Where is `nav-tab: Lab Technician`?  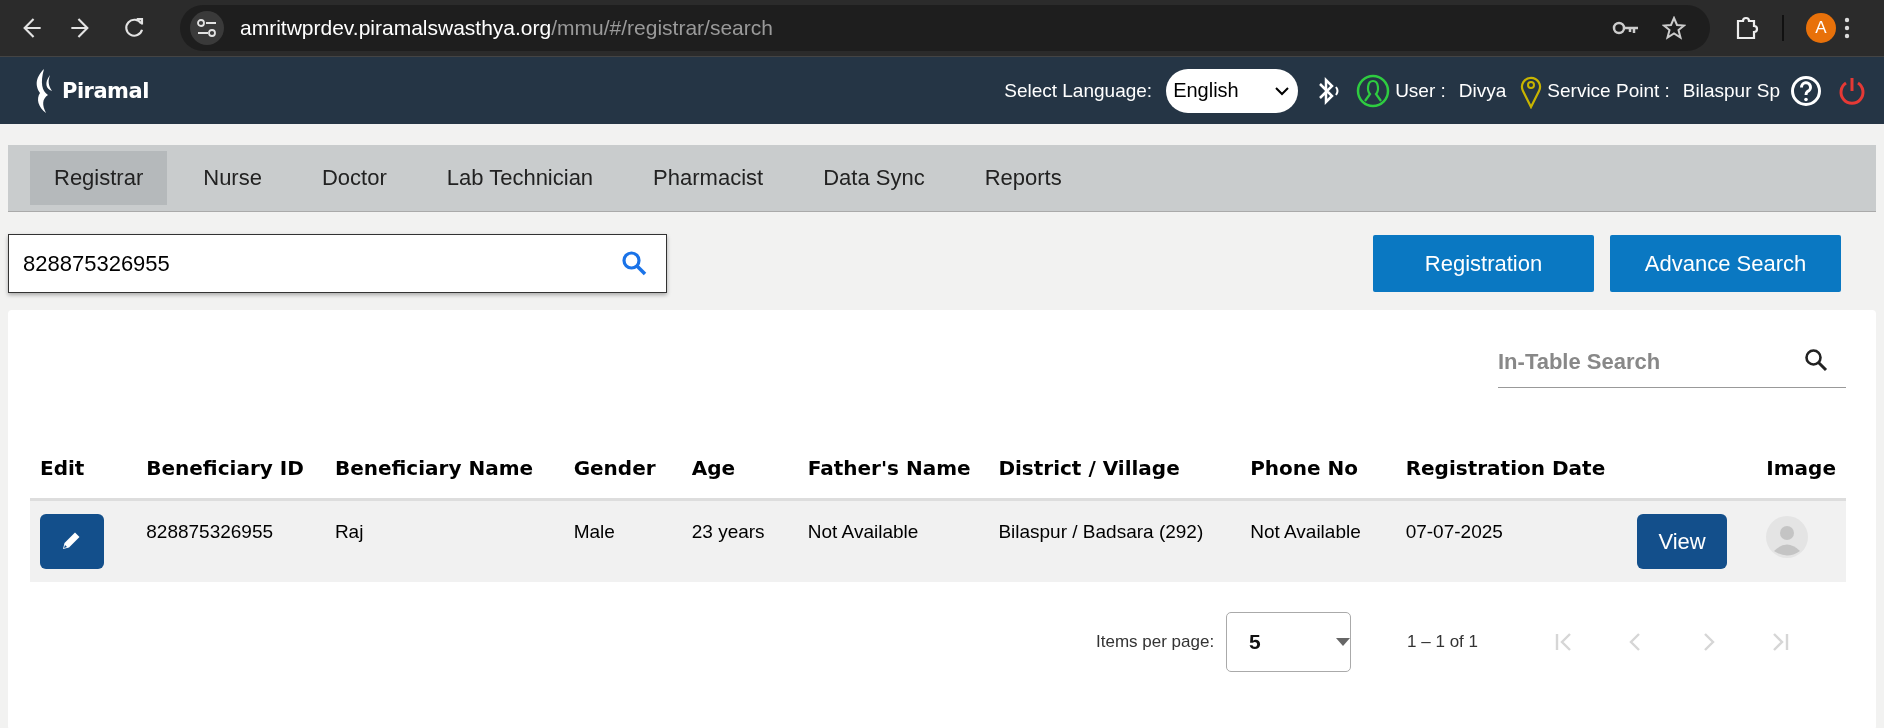 nav-tab: Lab Technician is located at coordinates (520, 178).